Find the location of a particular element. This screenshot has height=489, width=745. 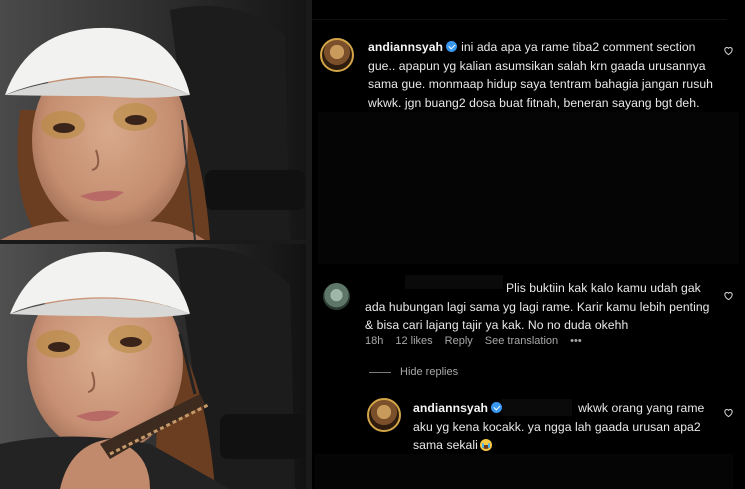

reply-button: Reply is located at coordinates (459, 341).